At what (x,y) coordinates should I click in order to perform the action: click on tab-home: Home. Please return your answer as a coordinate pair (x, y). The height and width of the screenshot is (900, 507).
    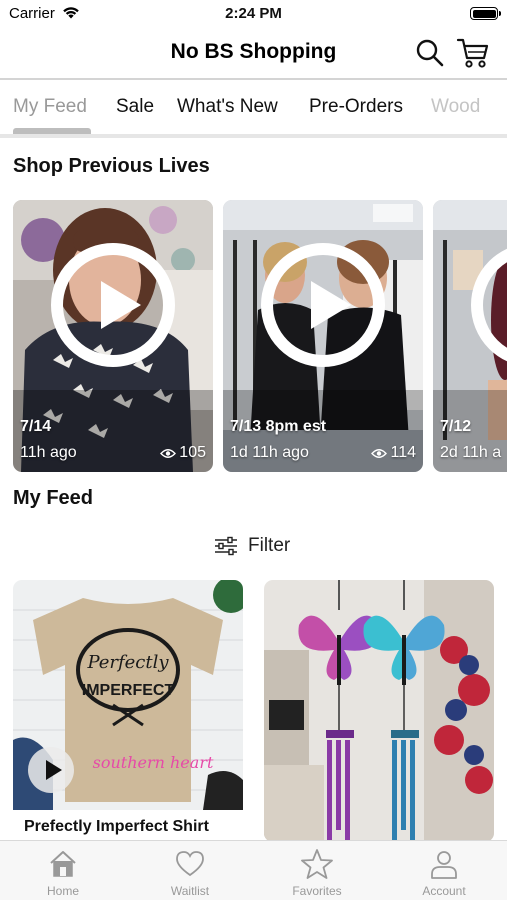
    Looking at the image, I should click on (63, 870).